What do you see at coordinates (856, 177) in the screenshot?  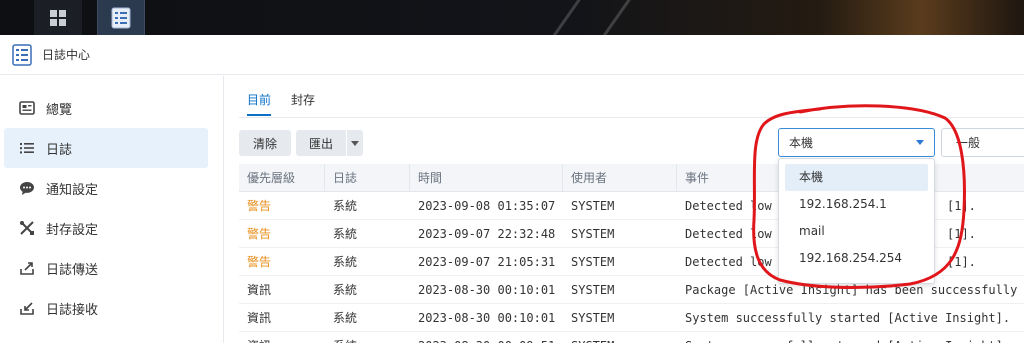 I see `source-option: 本機` at bounding box center [856, 177].